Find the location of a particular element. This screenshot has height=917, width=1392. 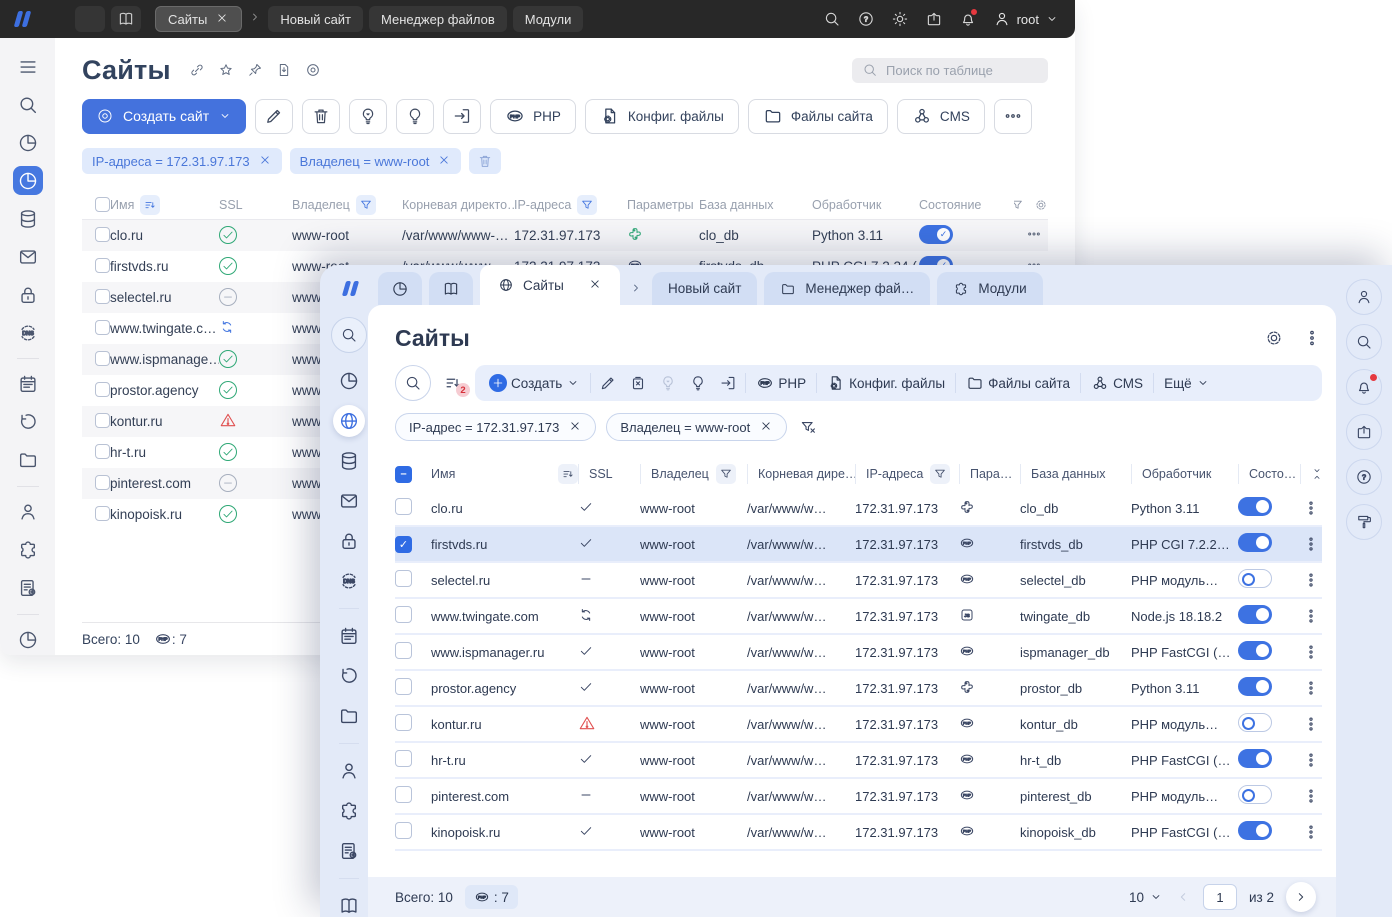

sidebar-item-folder is located at coordinates (349, 716).